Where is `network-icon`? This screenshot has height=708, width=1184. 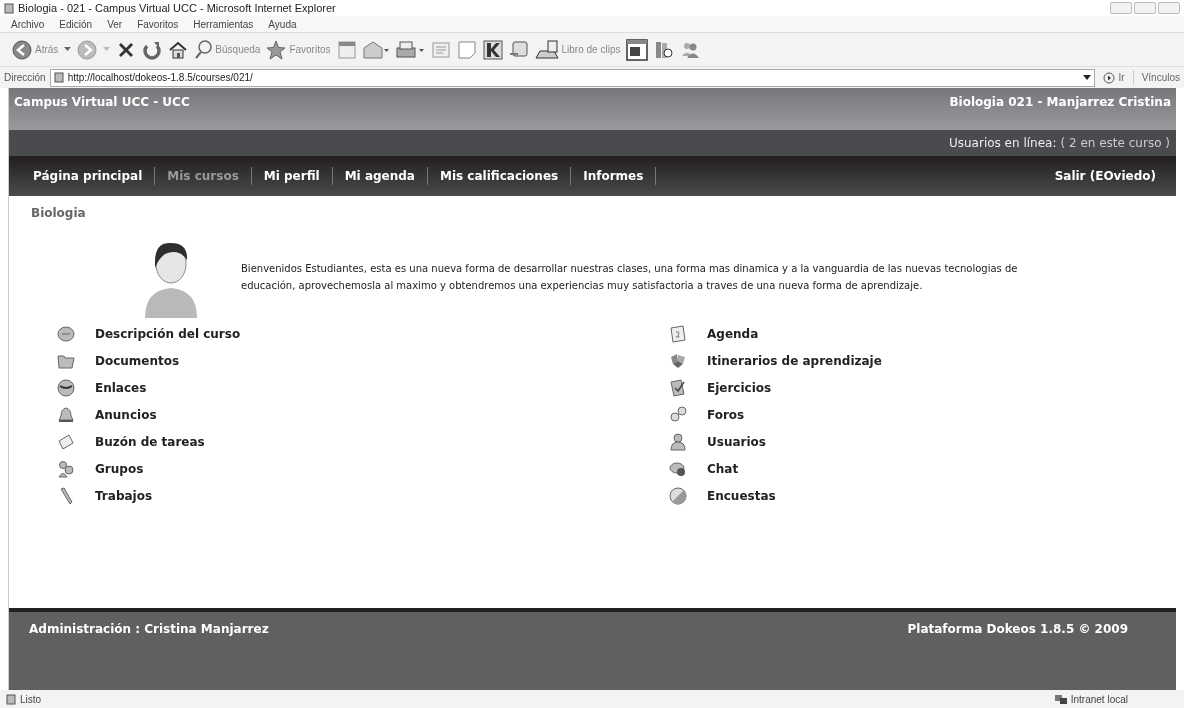
network-icon is located at coordinates (1060, 699).